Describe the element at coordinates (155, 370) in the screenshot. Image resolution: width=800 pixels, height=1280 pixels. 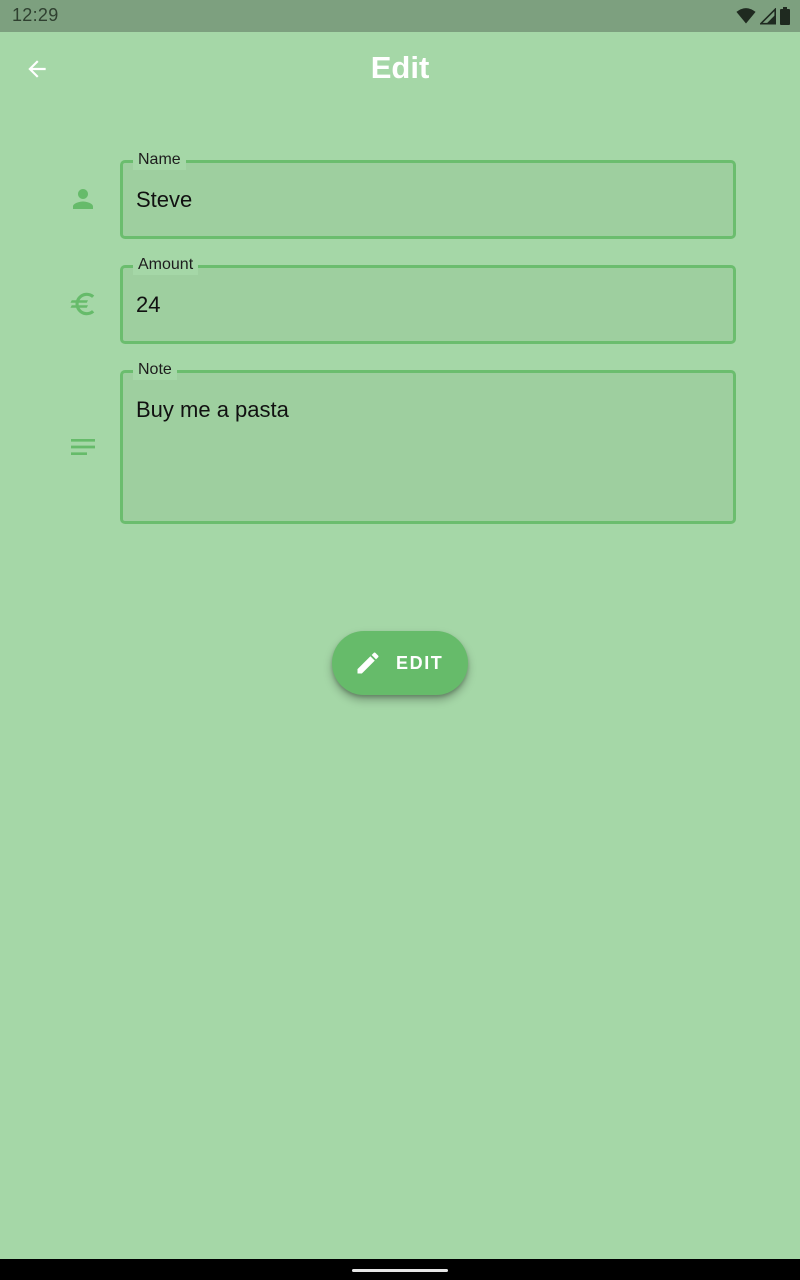
I see `note-field-label: Note` at that location.